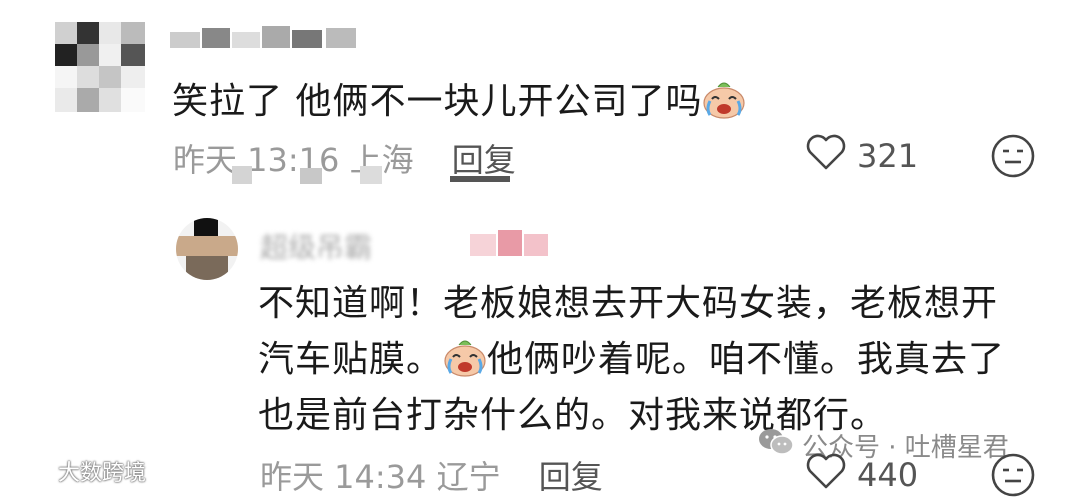 The height and width of the screenshot is (502, 1080). I want to click on watermark-text: 大数跨境, so click(102, 473).